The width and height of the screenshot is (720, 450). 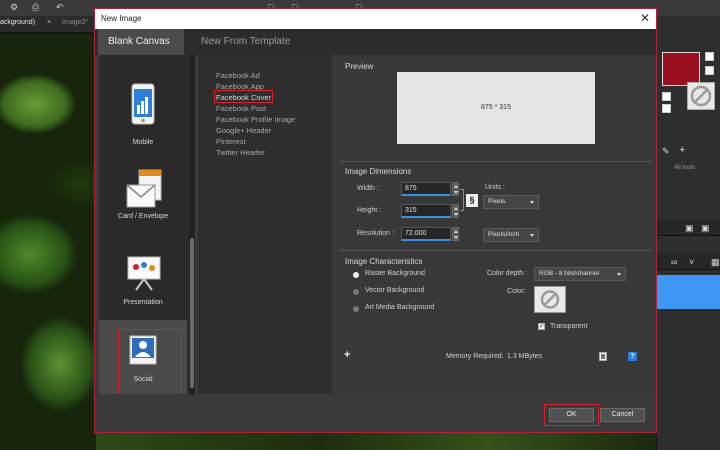 What do you see at coordinates (241, 108) in the screenshot?
I see `list-item: Facebook Post` at bounding box center [241, 108].